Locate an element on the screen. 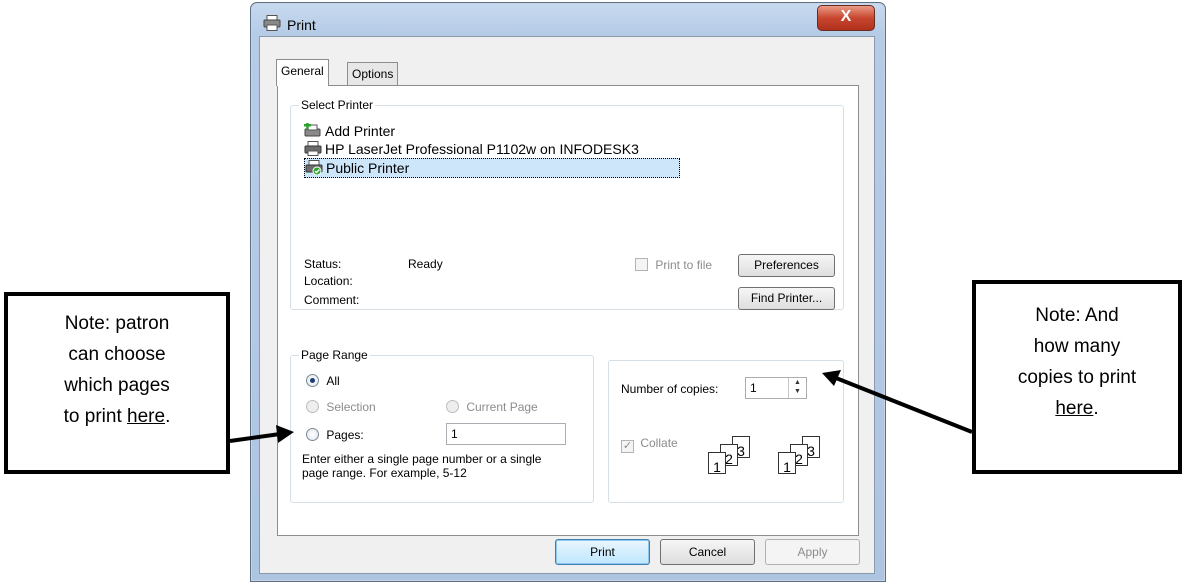 The height and width of the screenshot is (584, 1189). tab-general: General is located at coordinates (302, 72).